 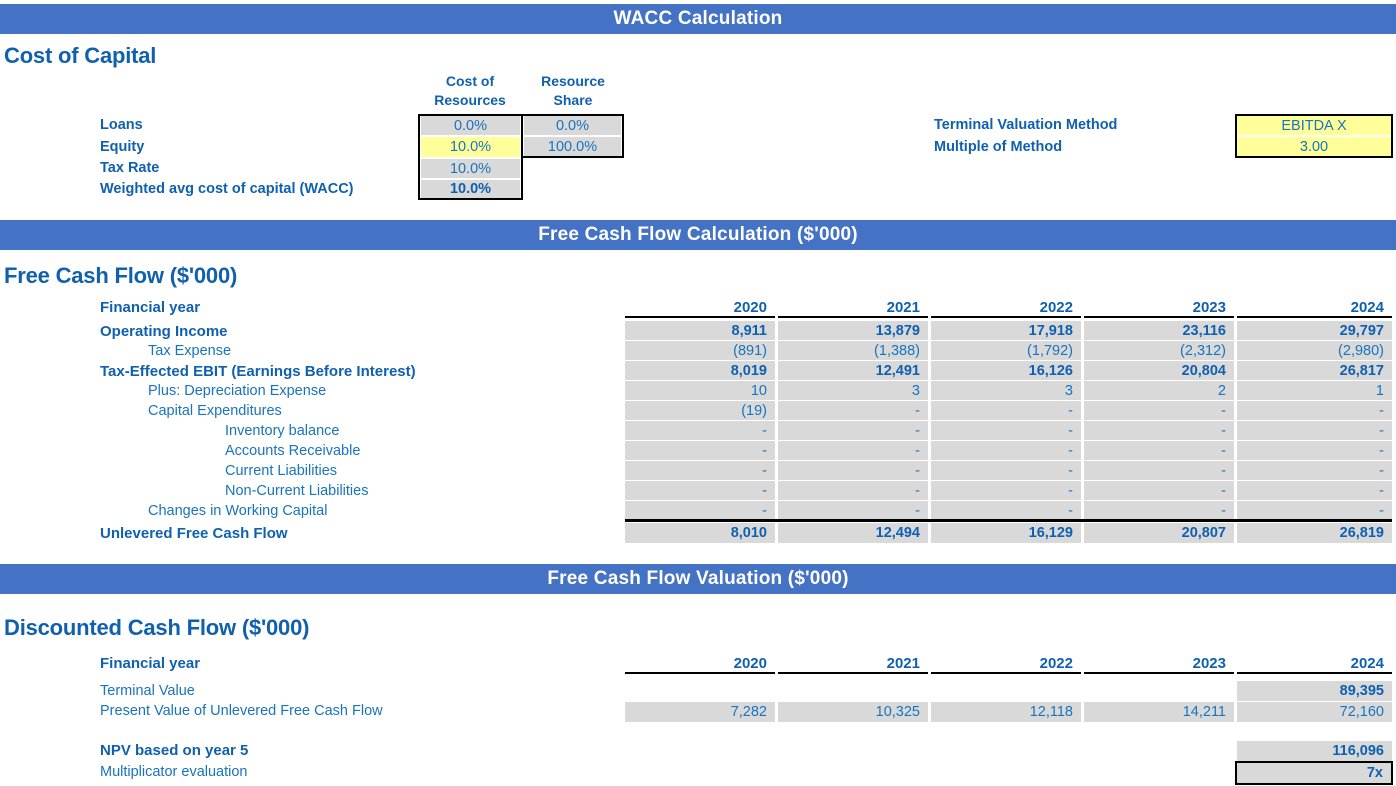 I want to click on fcf-year-header-2023: 2023, so click(x=1159, y=307).